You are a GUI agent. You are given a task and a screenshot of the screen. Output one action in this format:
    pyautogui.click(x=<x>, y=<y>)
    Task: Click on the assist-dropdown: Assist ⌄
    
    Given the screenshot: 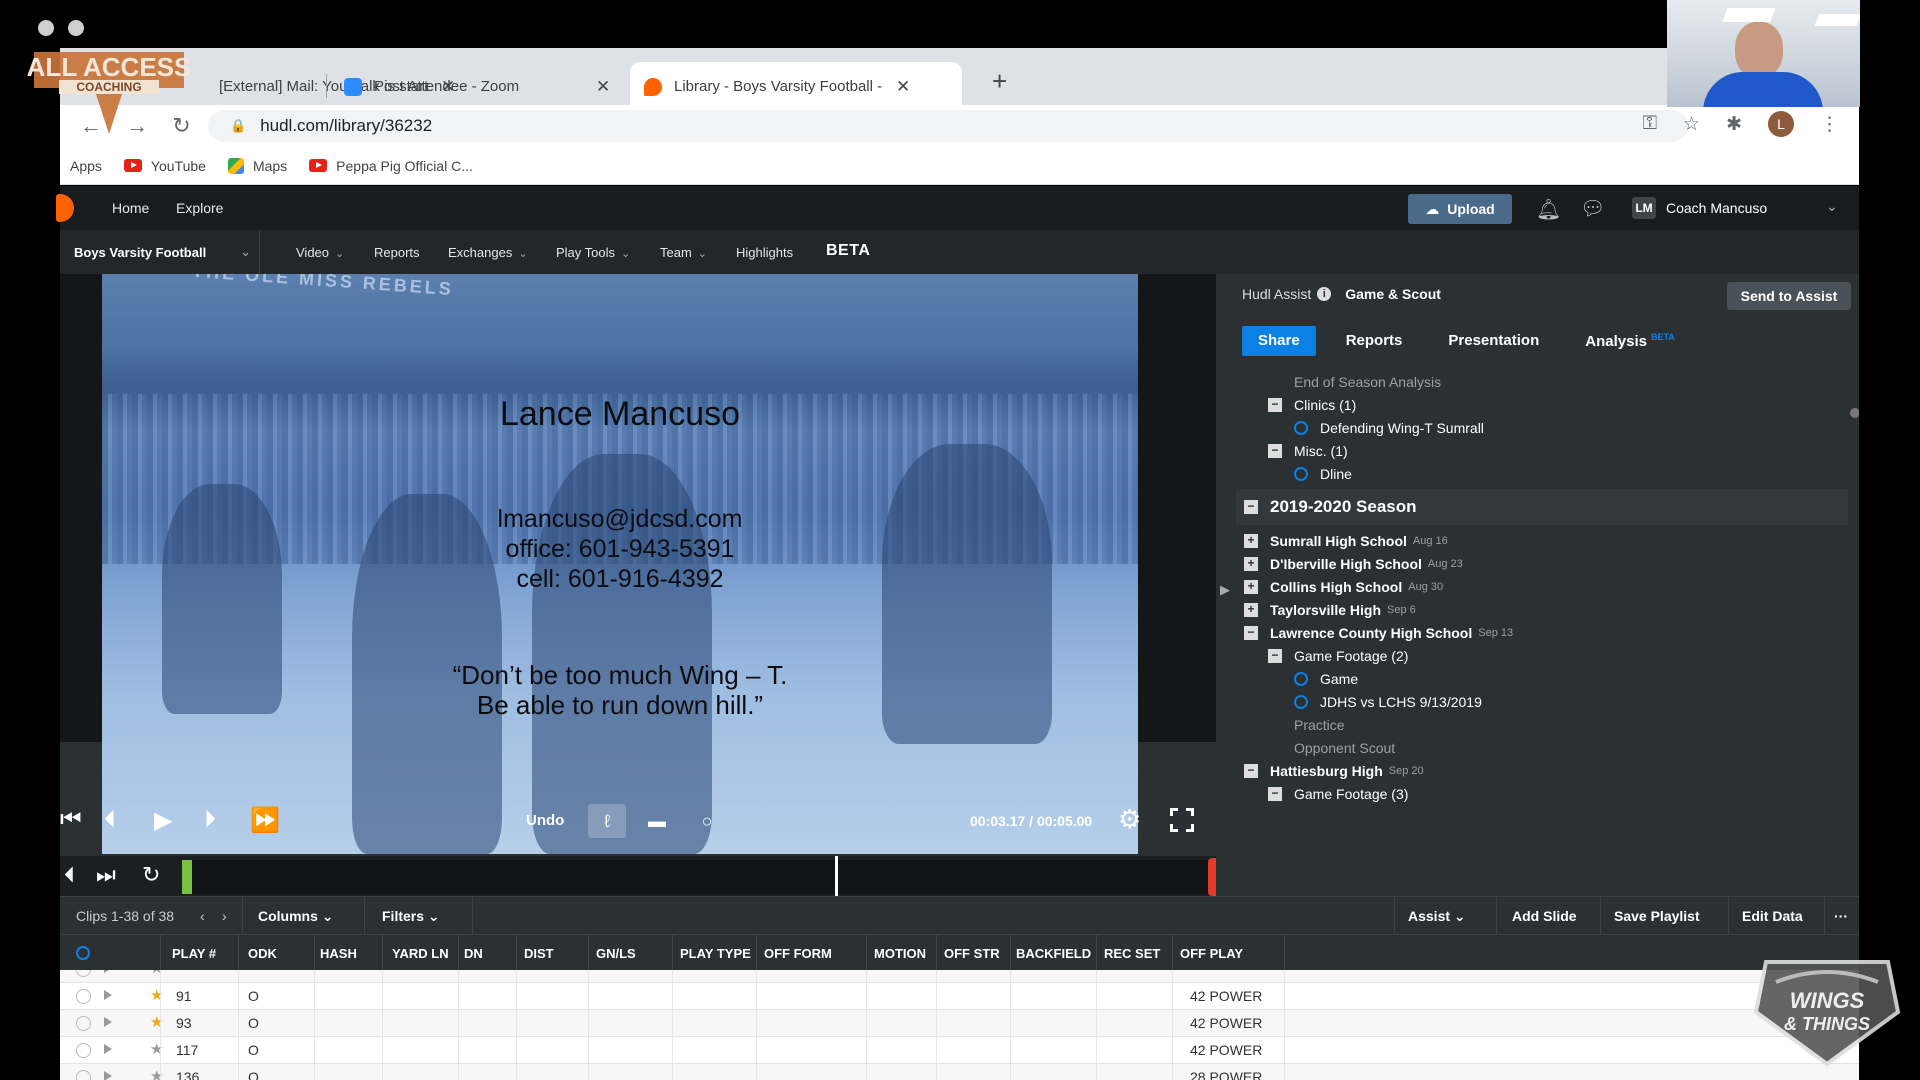 What is the action you would take?
    pyautogui.click(x=1437, y=916)
    